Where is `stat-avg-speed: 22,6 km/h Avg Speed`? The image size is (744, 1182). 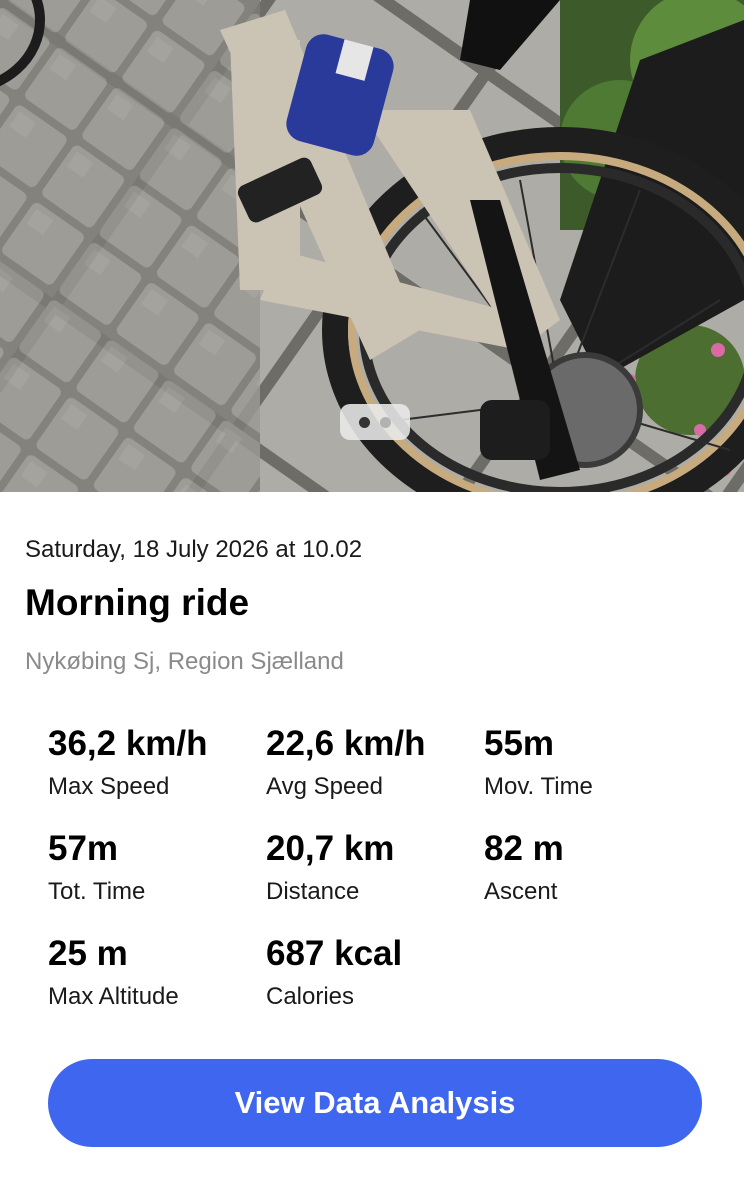
stat-avg-speed: 22,6 km/h Avg Speed is located at coordinates (375, 762).